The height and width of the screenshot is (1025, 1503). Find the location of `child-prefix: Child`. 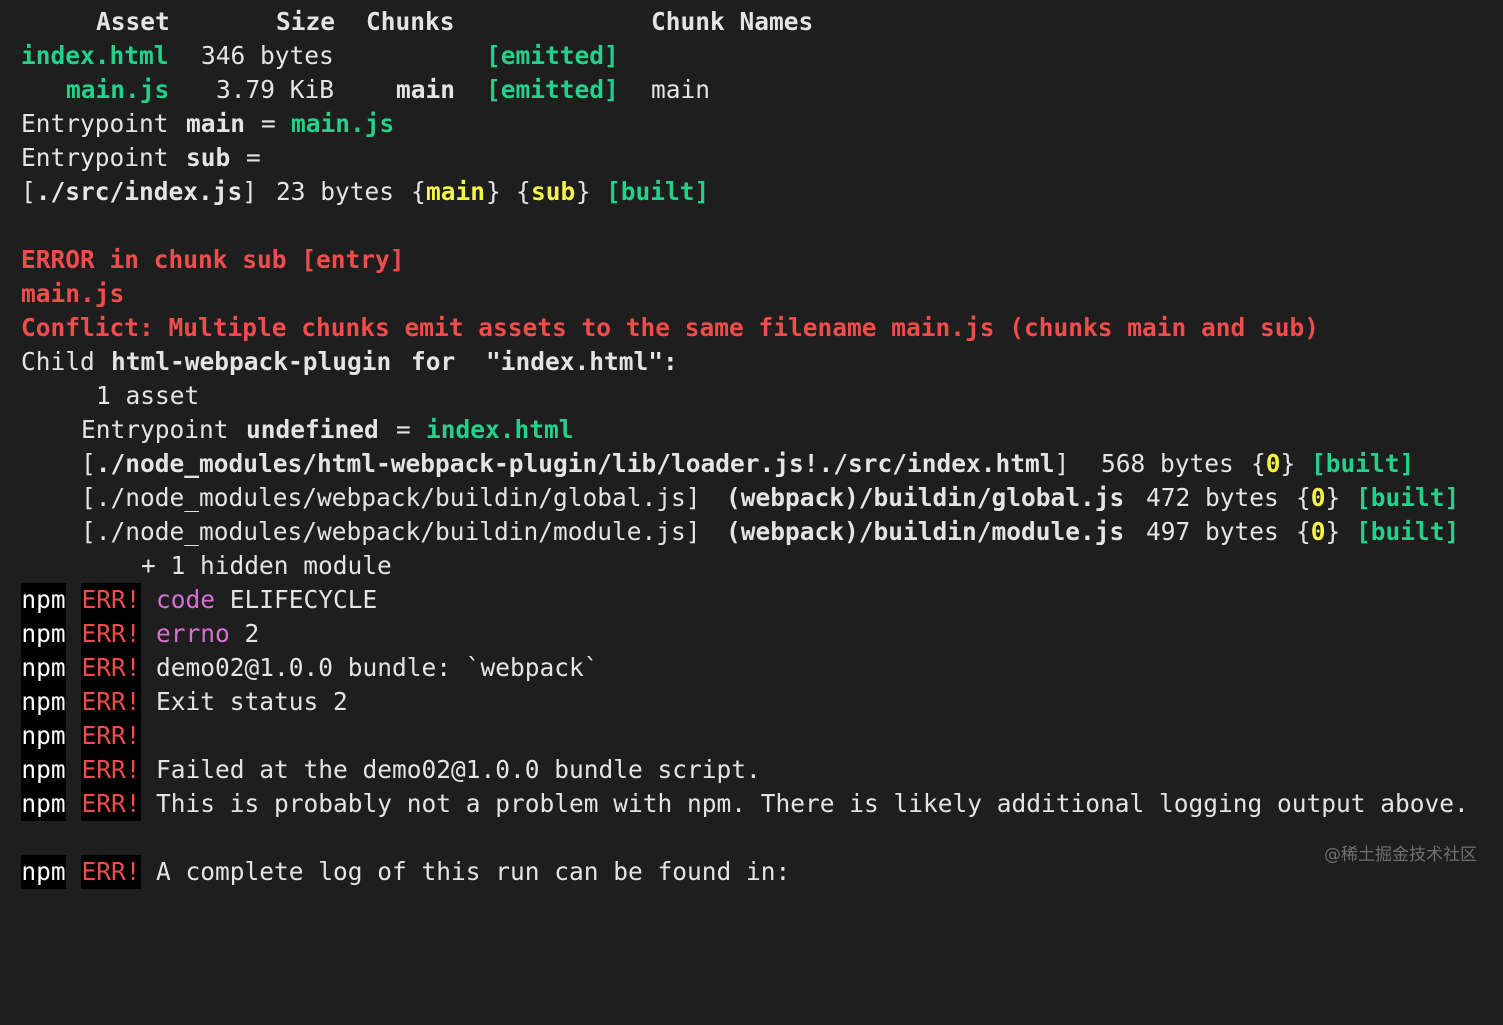

child-prefix: Child is located at coordinates (58, 361).